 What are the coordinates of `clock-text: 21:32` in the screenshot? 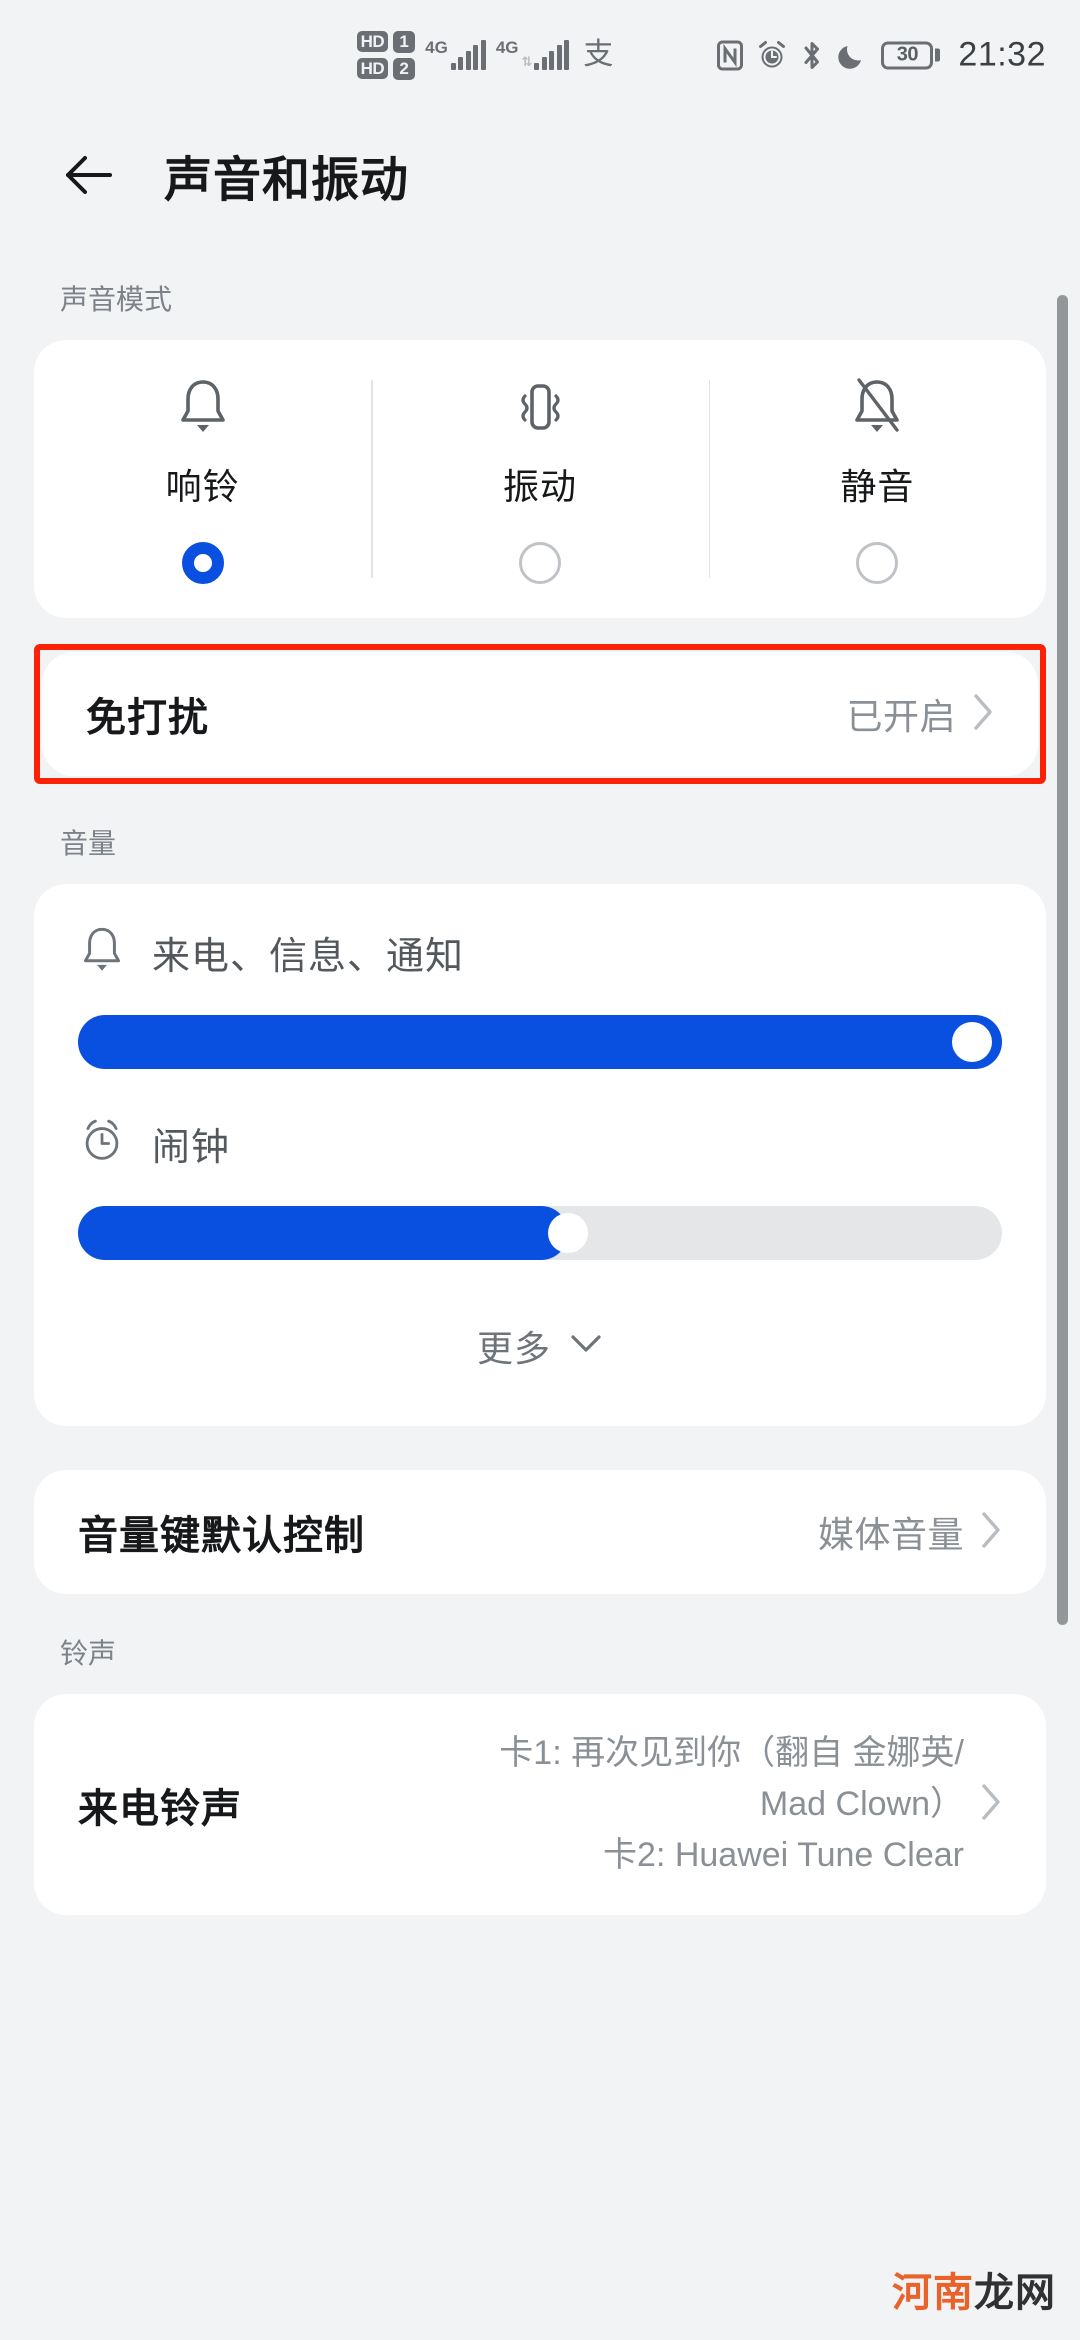 It's located at (1002, 54).